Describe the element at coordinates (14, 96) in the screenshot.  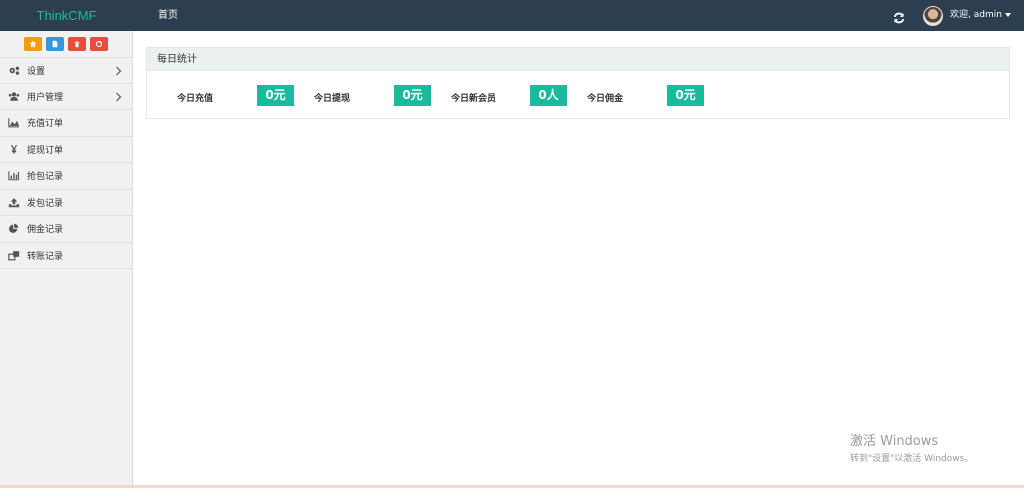
I see `users-icon` at that location.